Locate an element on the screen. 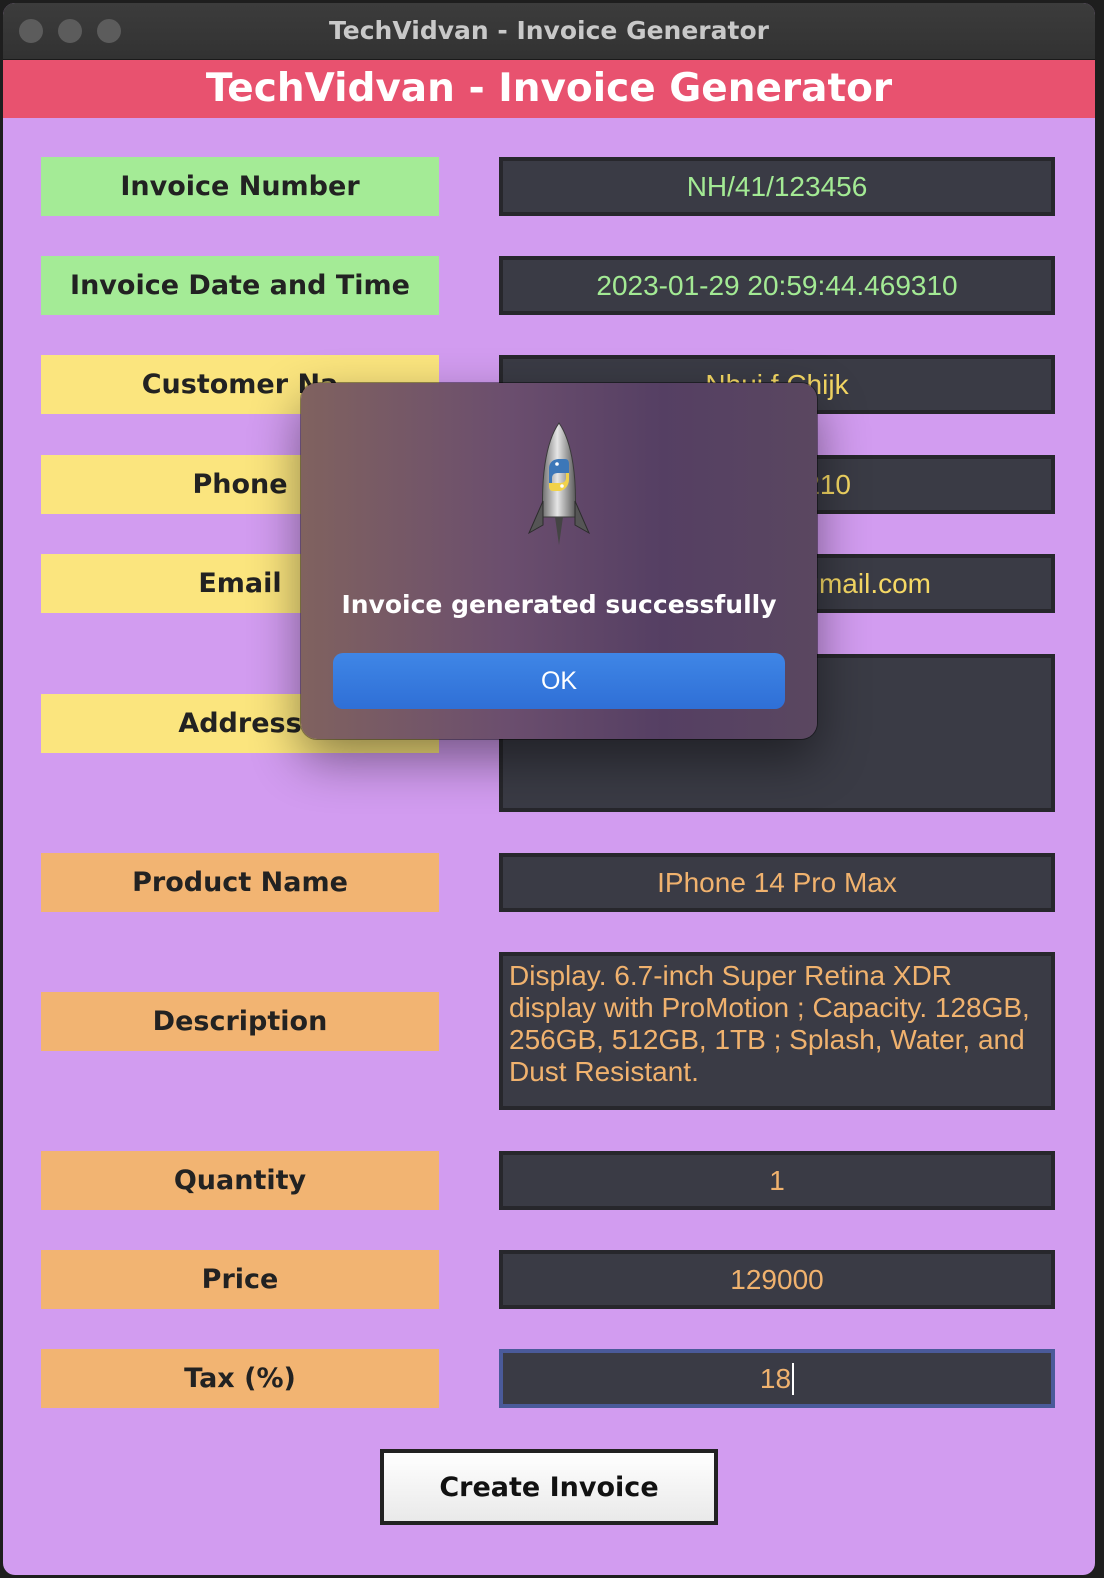 Image resolution: width=1104 pixels, height=1578 pixels. tax-value: 18 is located at coordinates (775, 1378).